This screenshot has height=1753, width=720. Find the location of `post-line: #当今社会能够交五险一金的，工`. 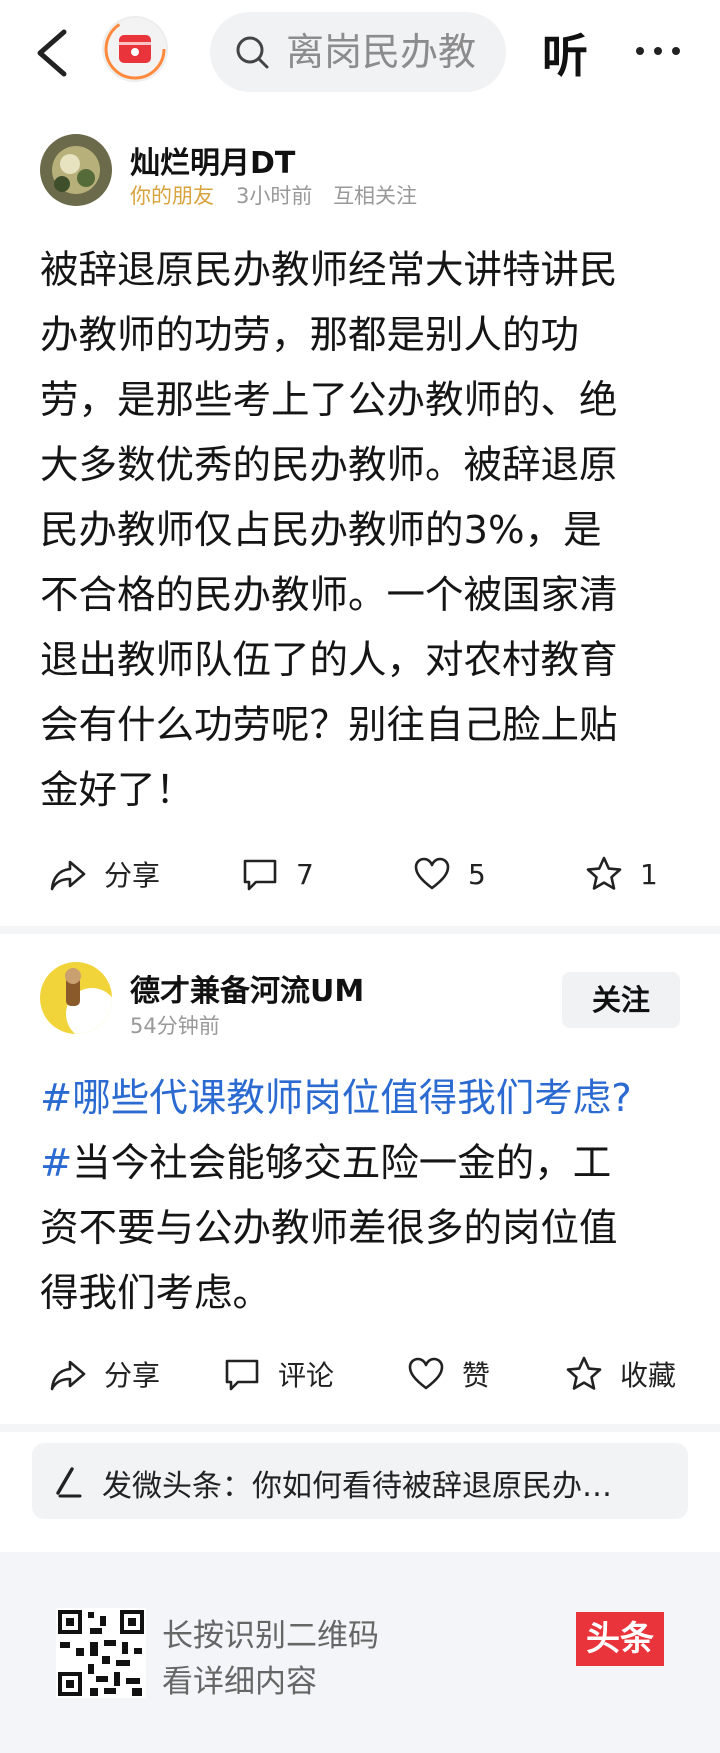

post-line: #当今社会能够交五险一金的，工 is located at coordinates (360, 1163).